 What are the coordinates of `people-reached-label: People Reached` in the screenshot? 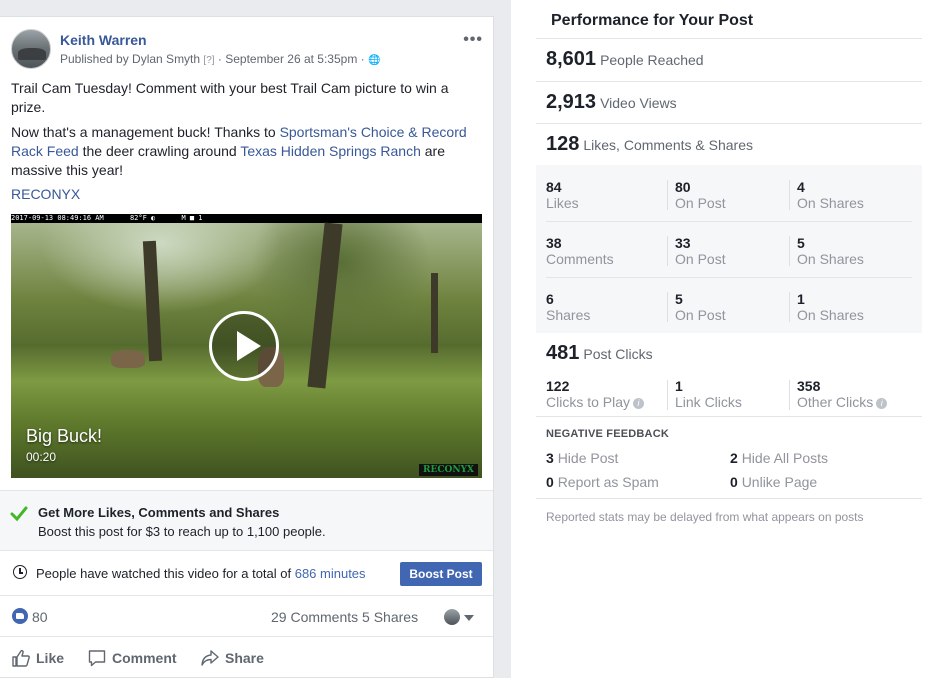 It's located at (652, 60).